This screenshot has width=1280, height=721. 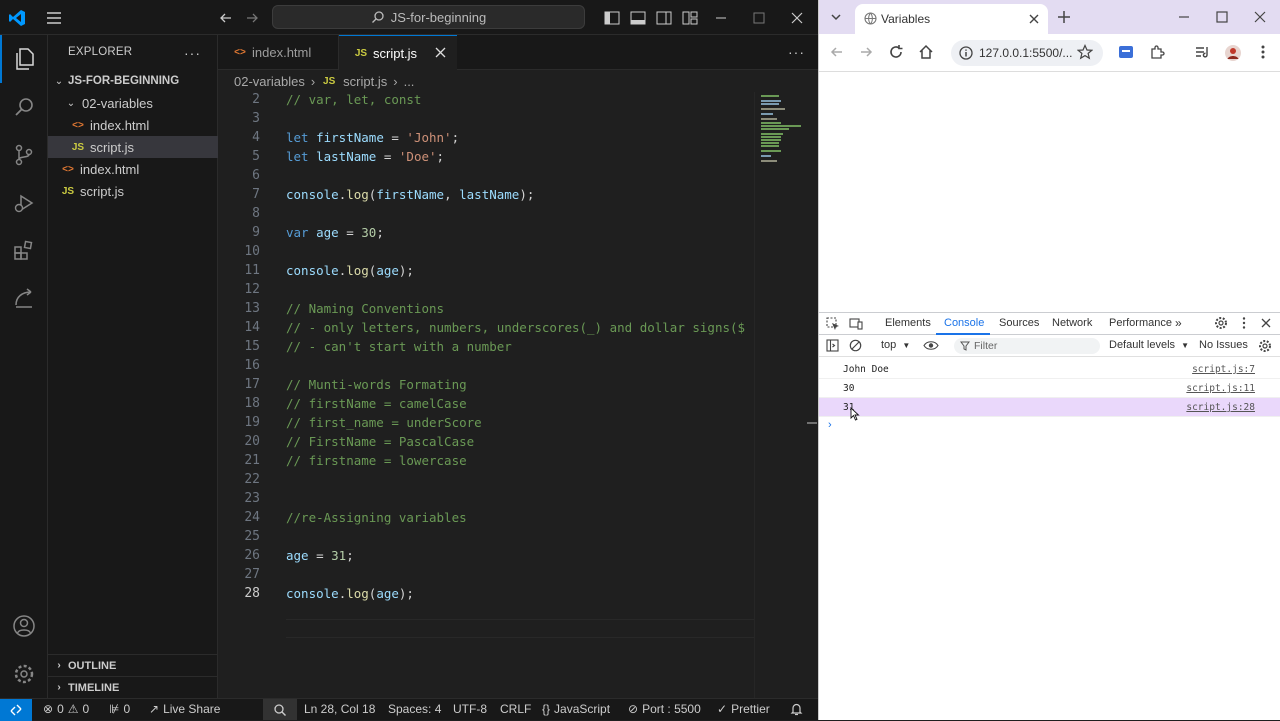 I want to click on line-number: 26, so click(x=252, y=555).